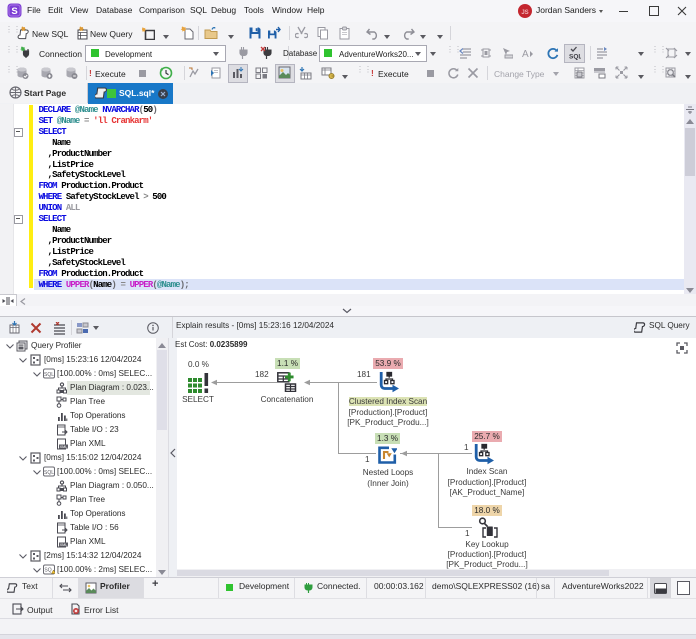 Image resolution: width=696 pixels, height=639 pixels. Describe the element at coordinates (525, 54) in the screenshot. I see `svg-text: A` at that location.